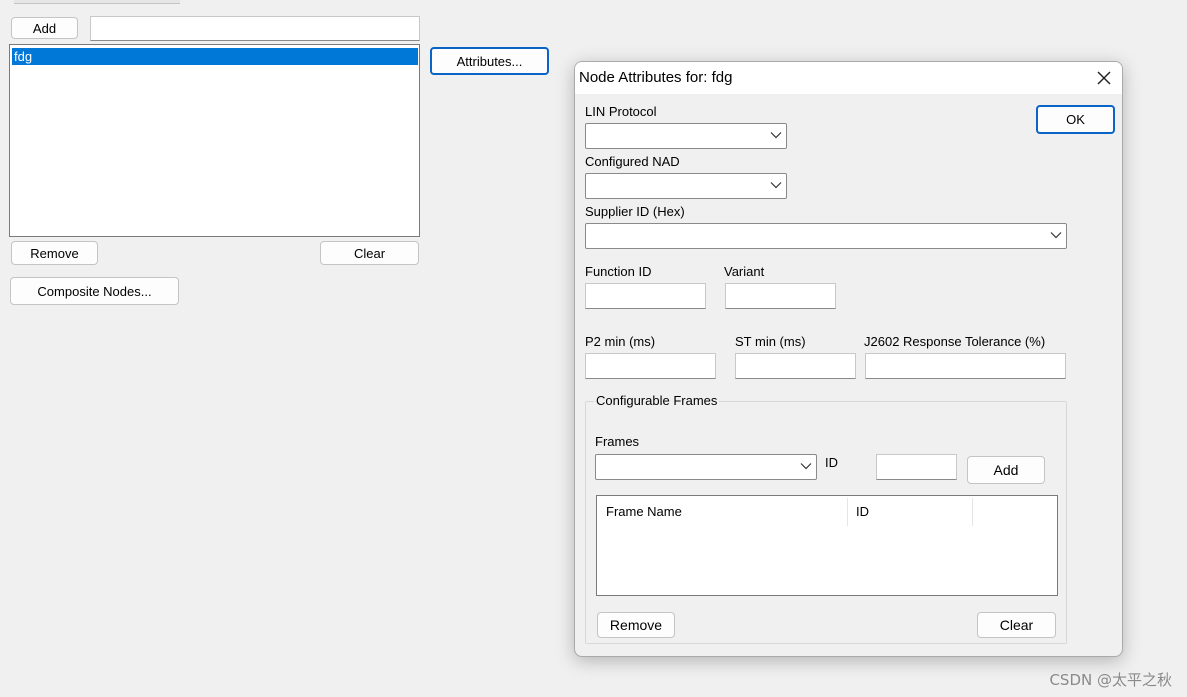  I want to click on node-list: fdg, so click(214, 140).